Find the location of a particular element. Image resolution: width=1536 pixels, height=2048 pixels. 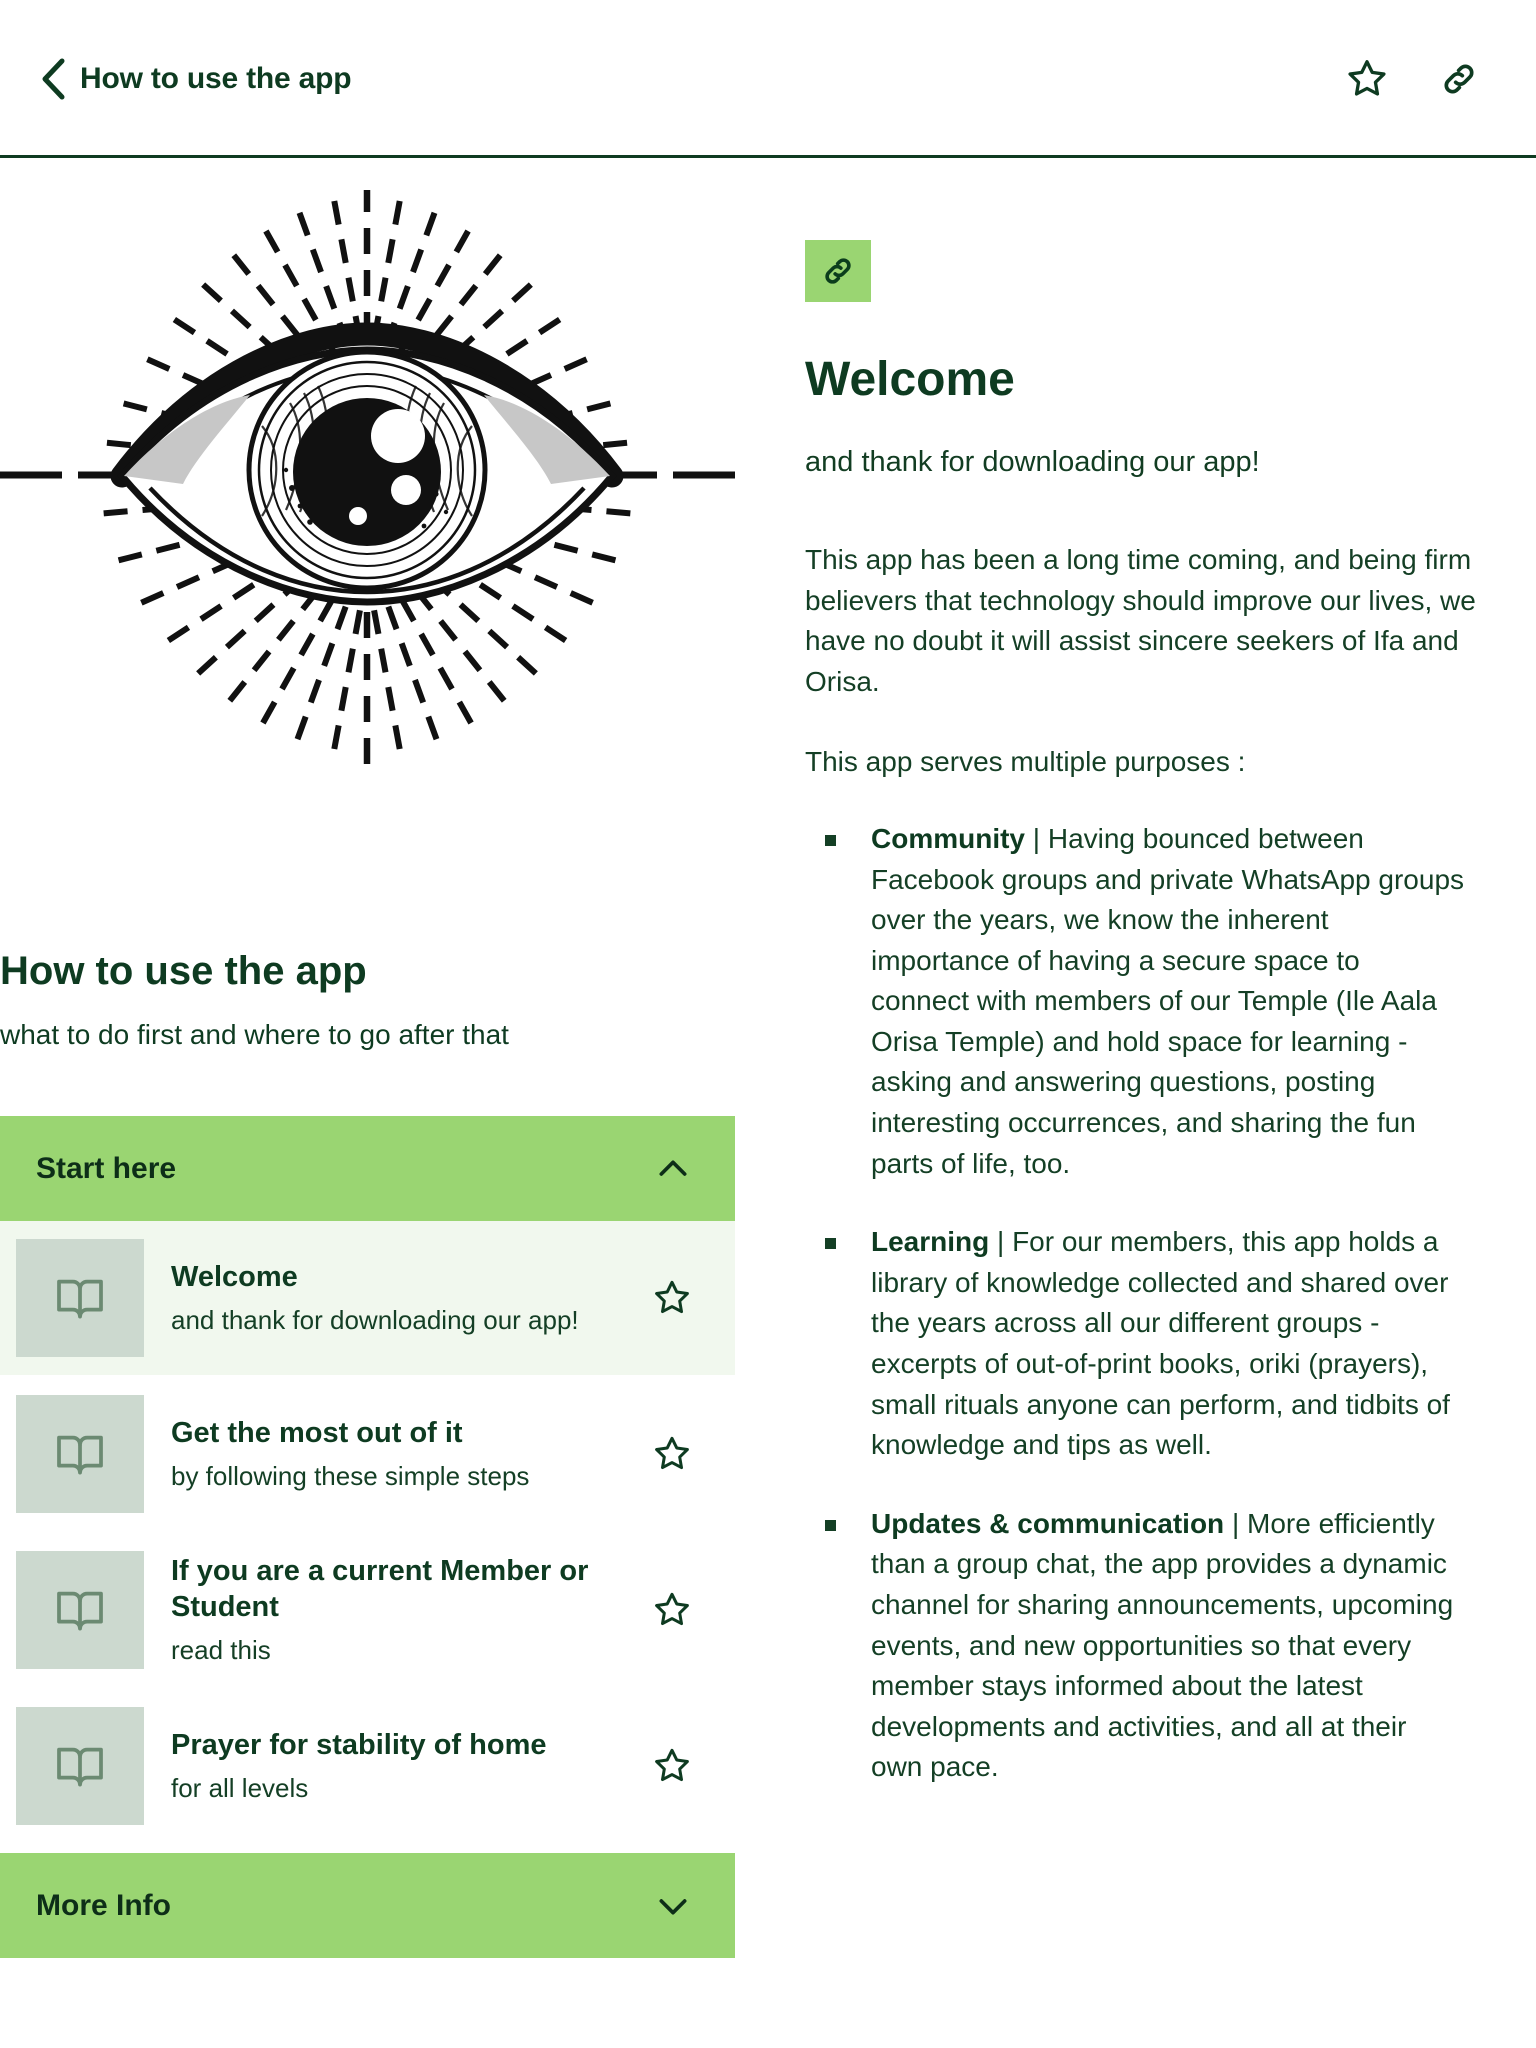

accordion-label: Start here is located at coordinates (106, 1168).